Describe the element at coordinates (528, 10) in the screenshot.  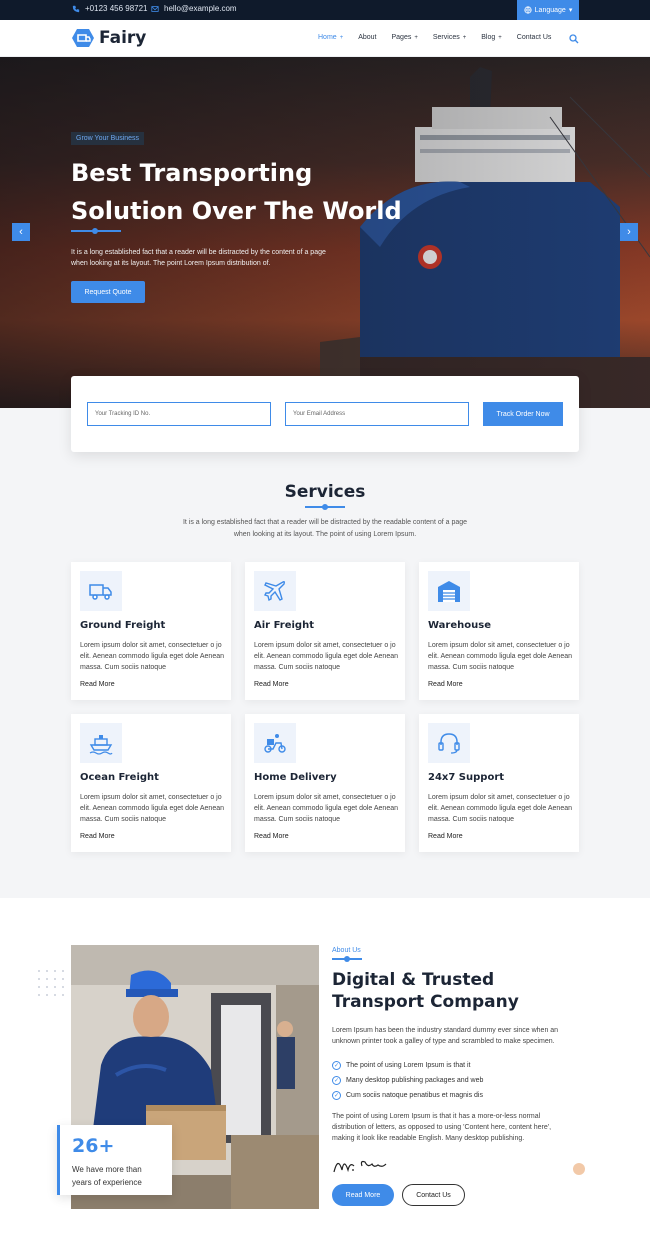
I see `globe-icon` at that location.